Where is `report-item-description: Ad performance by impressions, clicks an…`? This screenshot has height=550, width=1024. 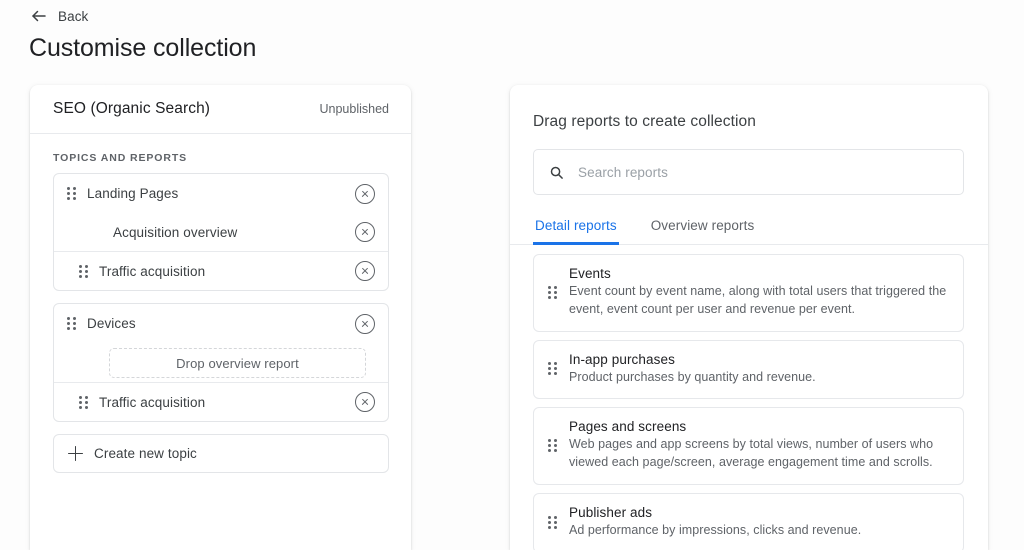 report-item-description: Ad performance by impressions, clicks an… is located at coordinates (715, 529).